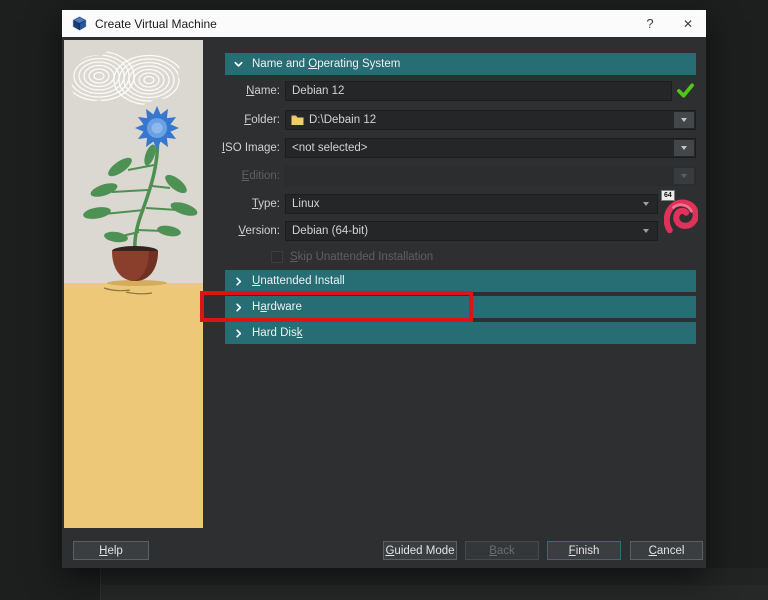 Image resolution: width=768 pixels, height=600 pixels. Describe the element at coordinates (666, 550) in the screenshot. I see `cancel-button: Cancel` at that location.